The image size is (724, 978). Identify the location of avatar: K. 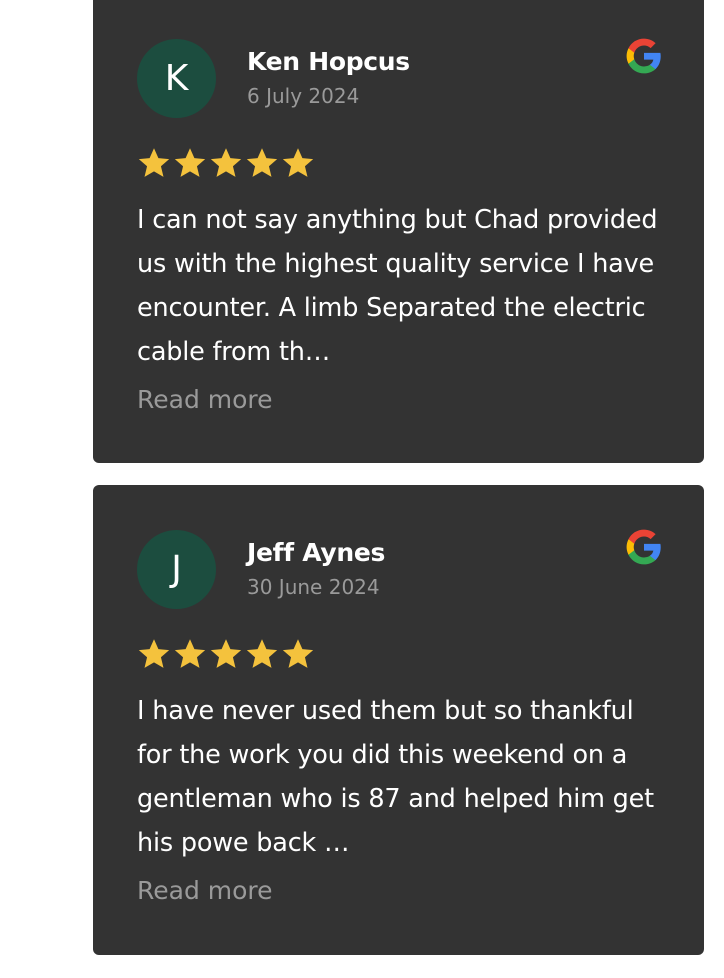
(176, 78).